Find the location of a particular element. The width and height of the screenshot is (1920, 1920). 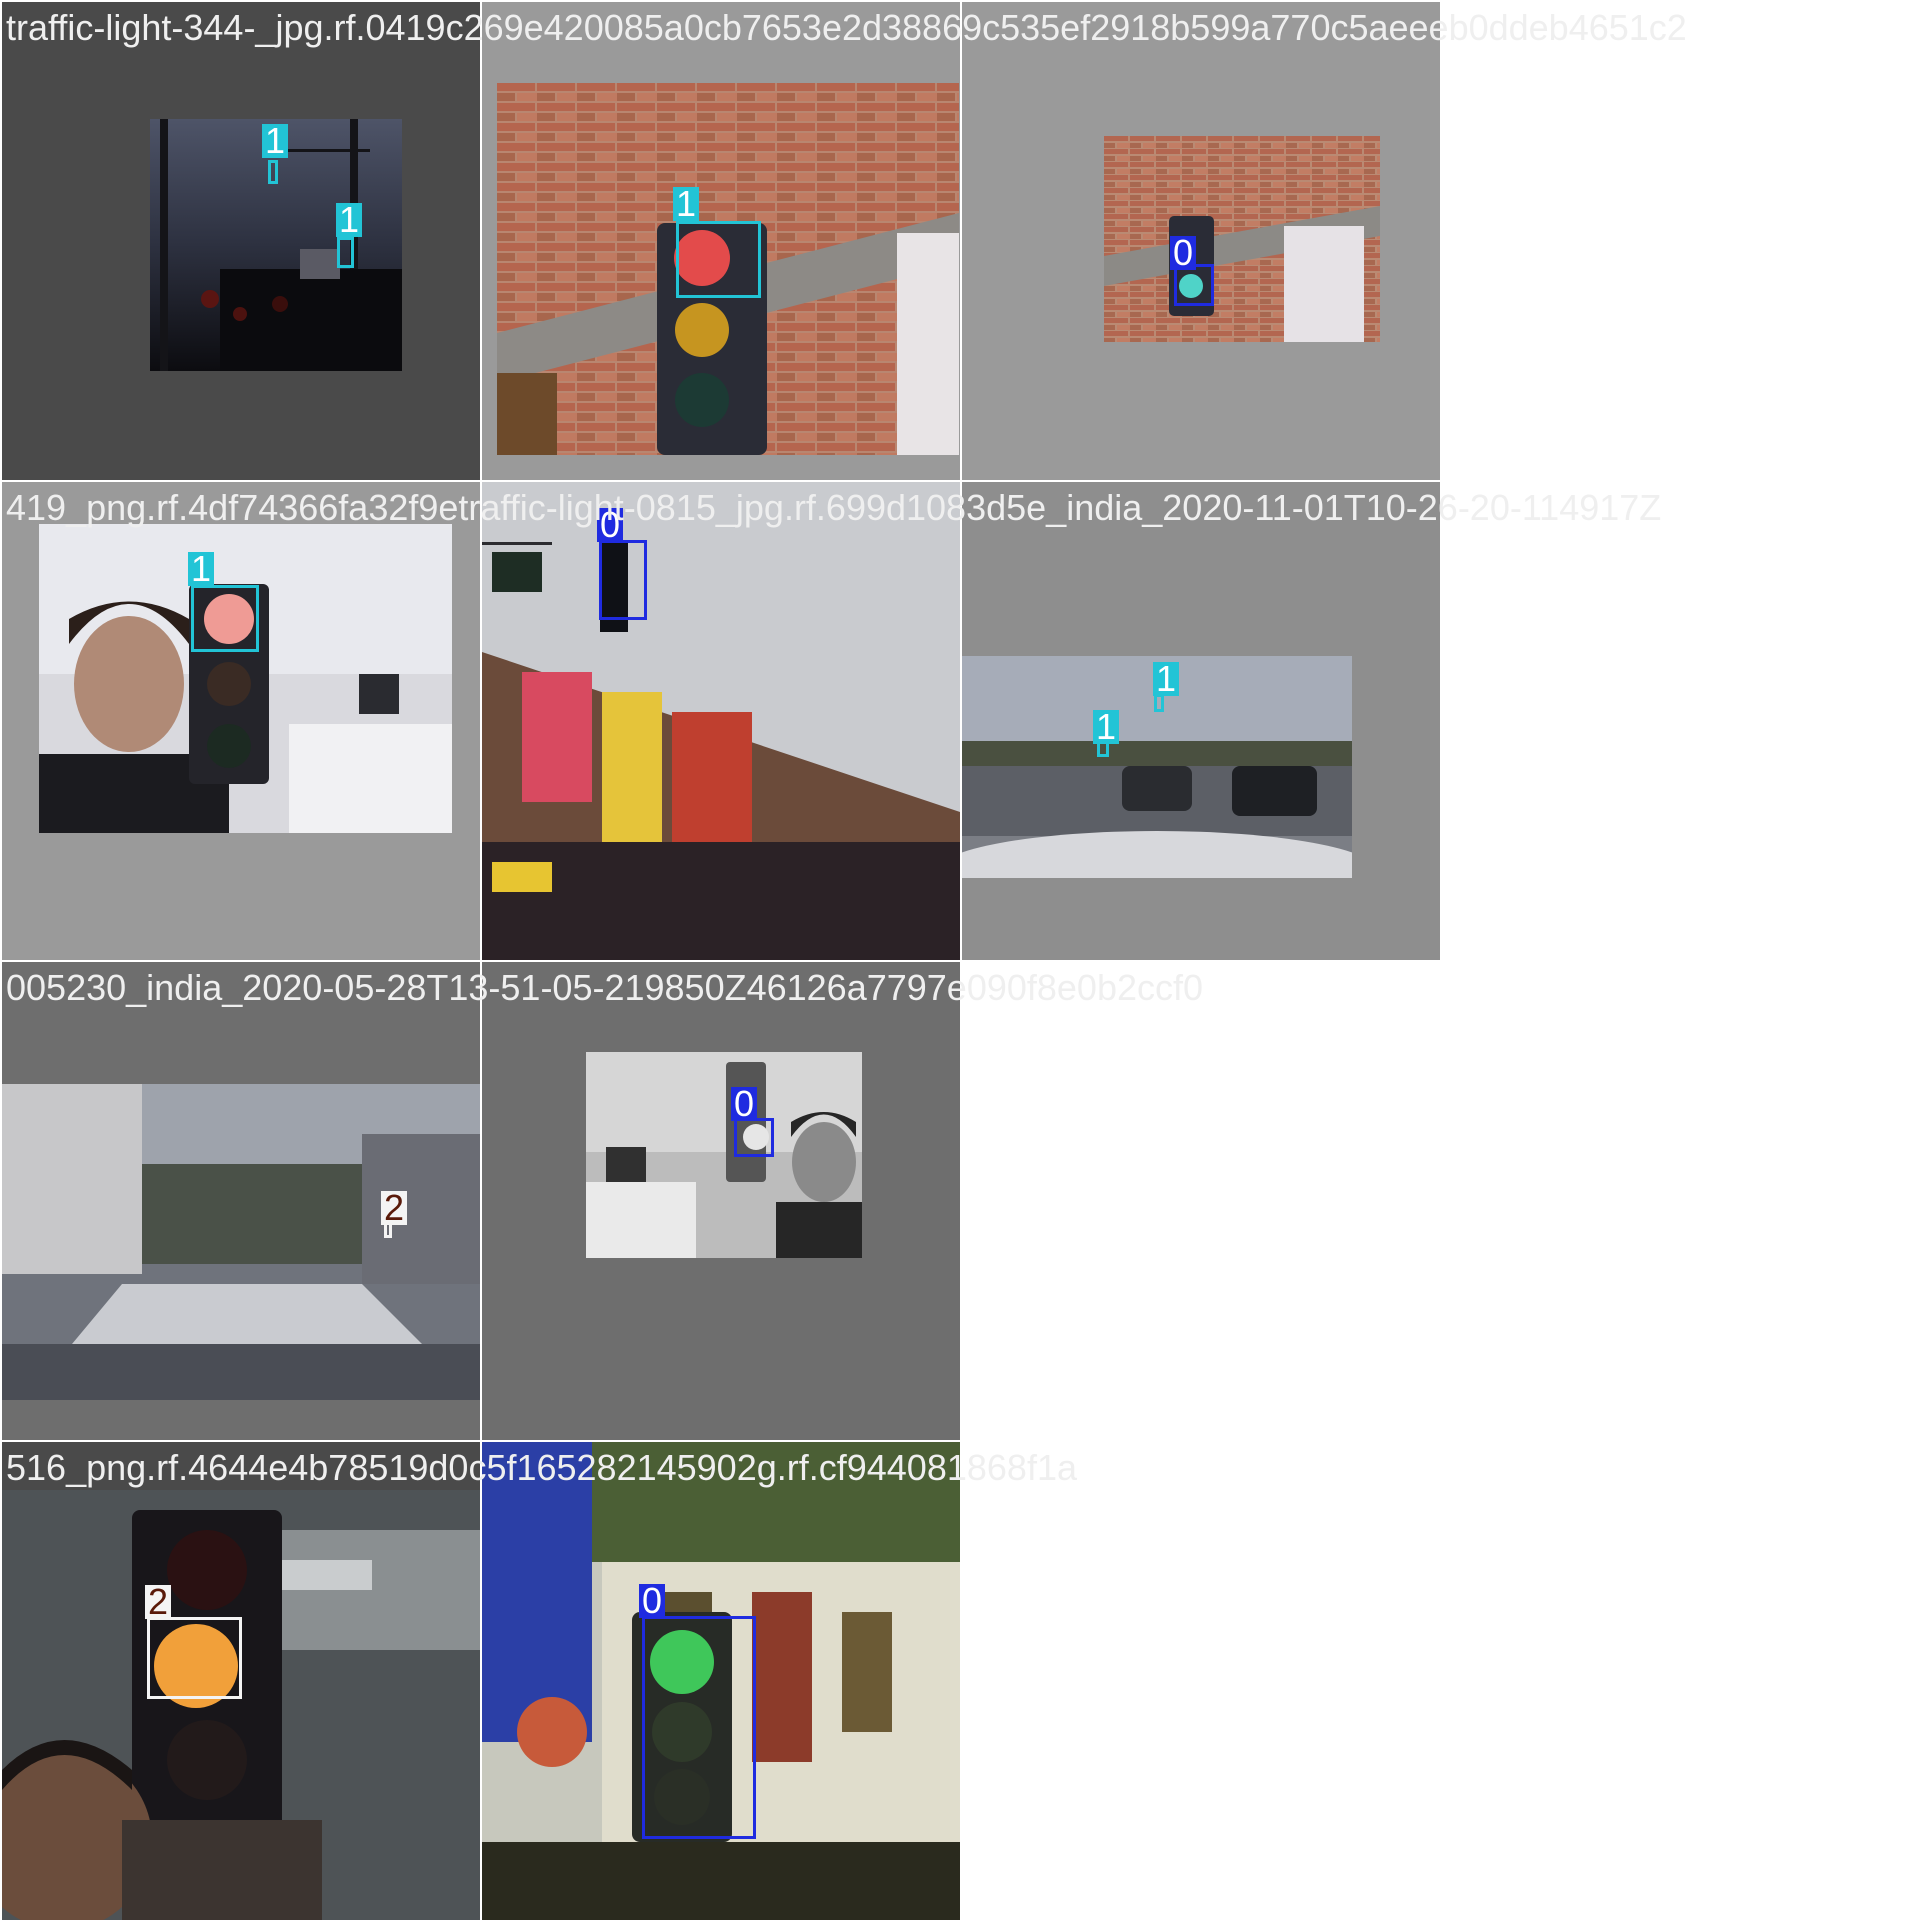

brick-wall-photo-small is located at coordinates (1242, 239).